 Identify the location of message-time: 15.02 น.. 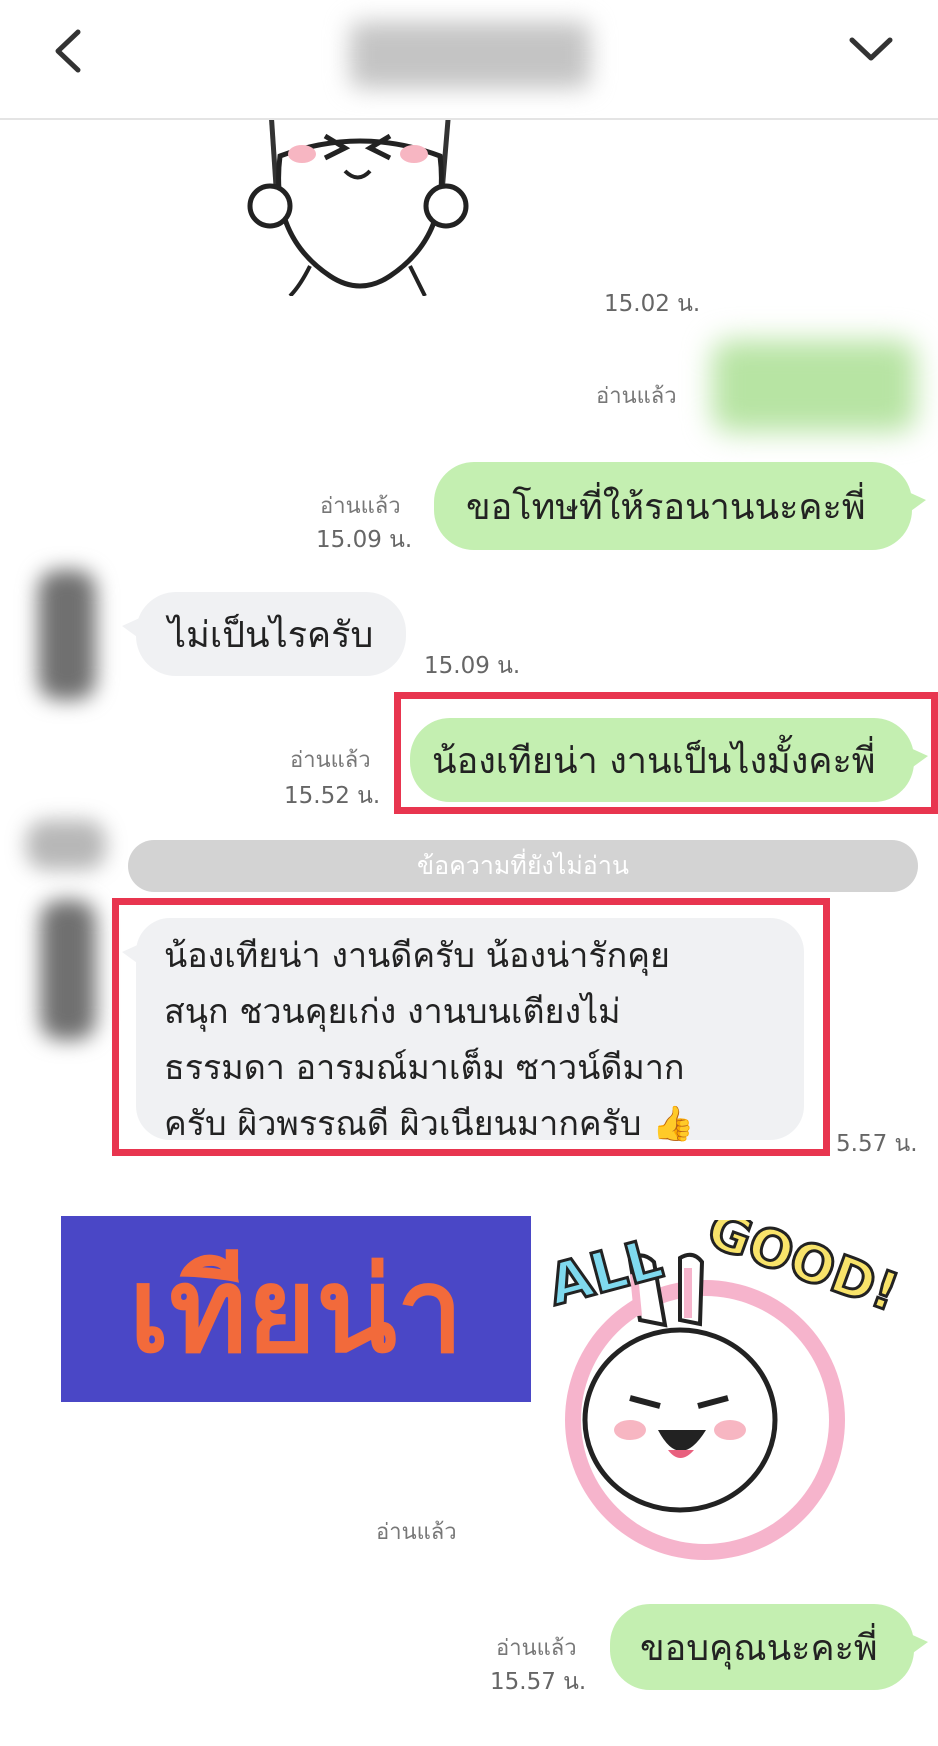
(652, 304).